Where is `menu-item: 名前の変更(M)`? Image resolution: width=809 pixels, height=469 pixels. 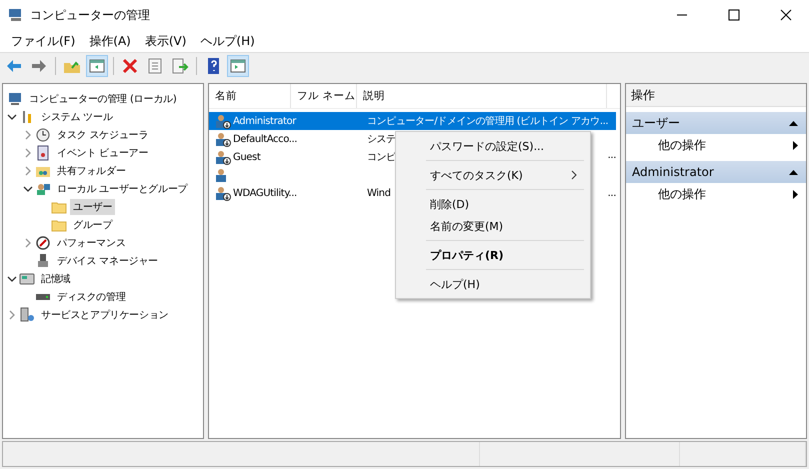
menu-item: 名前の変更(M) is located at coordinates (493, 226).